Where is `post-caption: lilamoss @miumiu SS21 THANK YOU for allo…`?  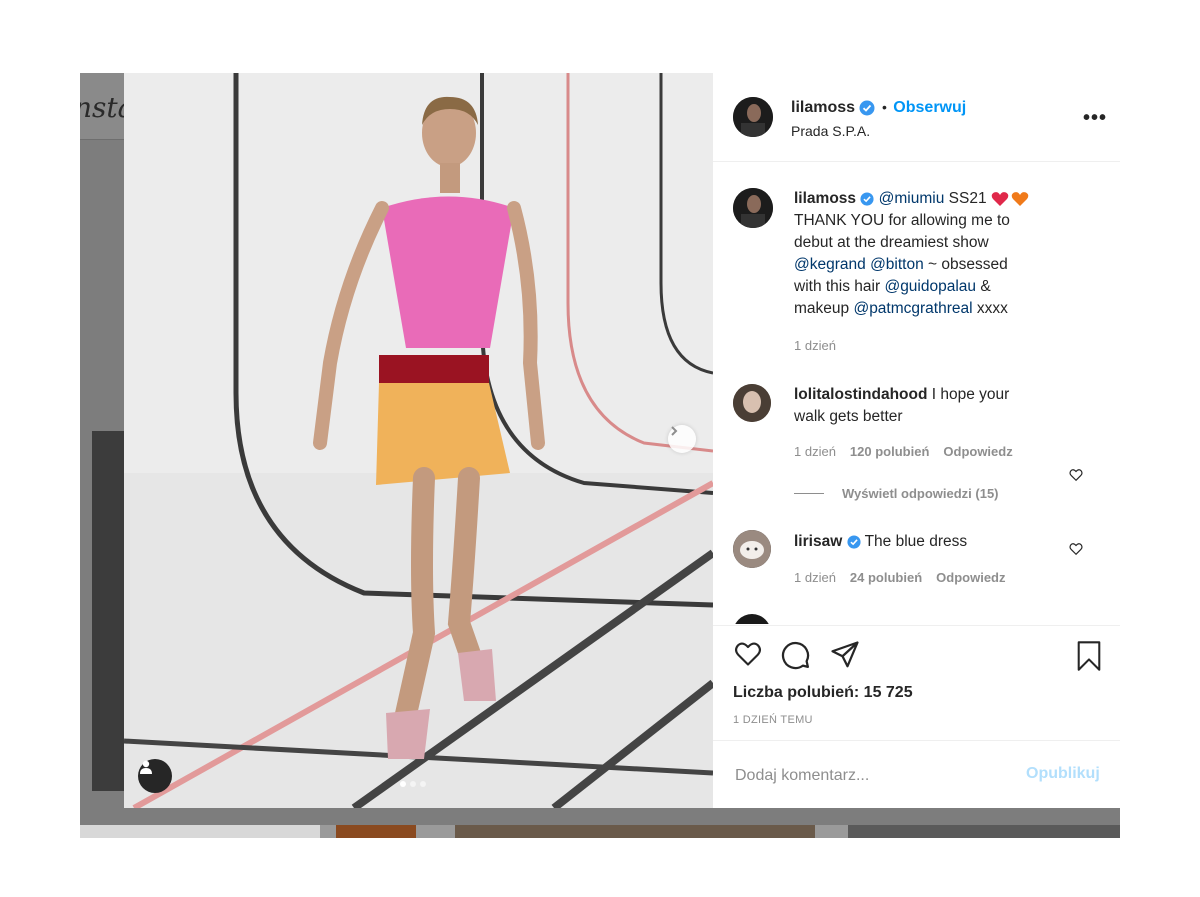
post-caption: lilamoss @miumiu SS21 THANK YOU for allo… is located at coordinates (914, 254).